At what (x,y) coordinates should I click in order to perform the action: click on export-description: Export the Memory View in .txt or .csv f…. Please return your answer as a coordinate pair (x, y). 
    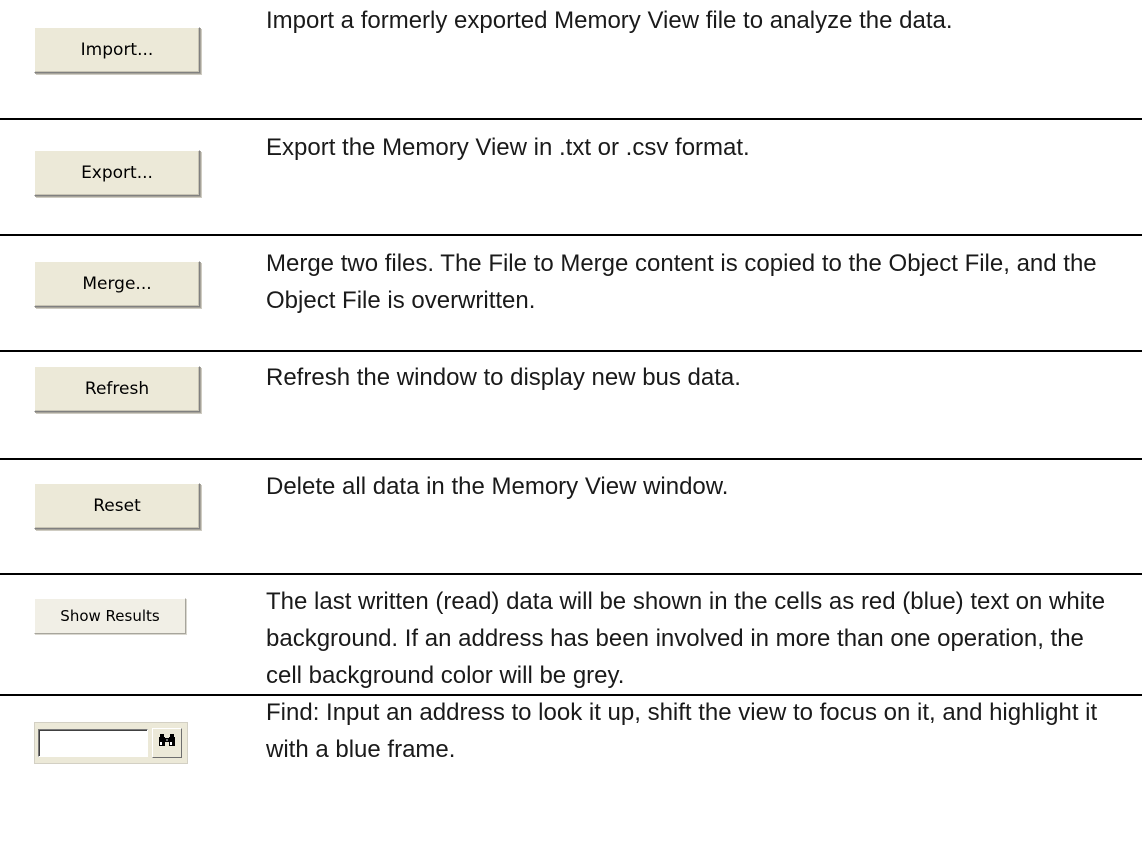
    Looking at the image, I should click on (508, 147).